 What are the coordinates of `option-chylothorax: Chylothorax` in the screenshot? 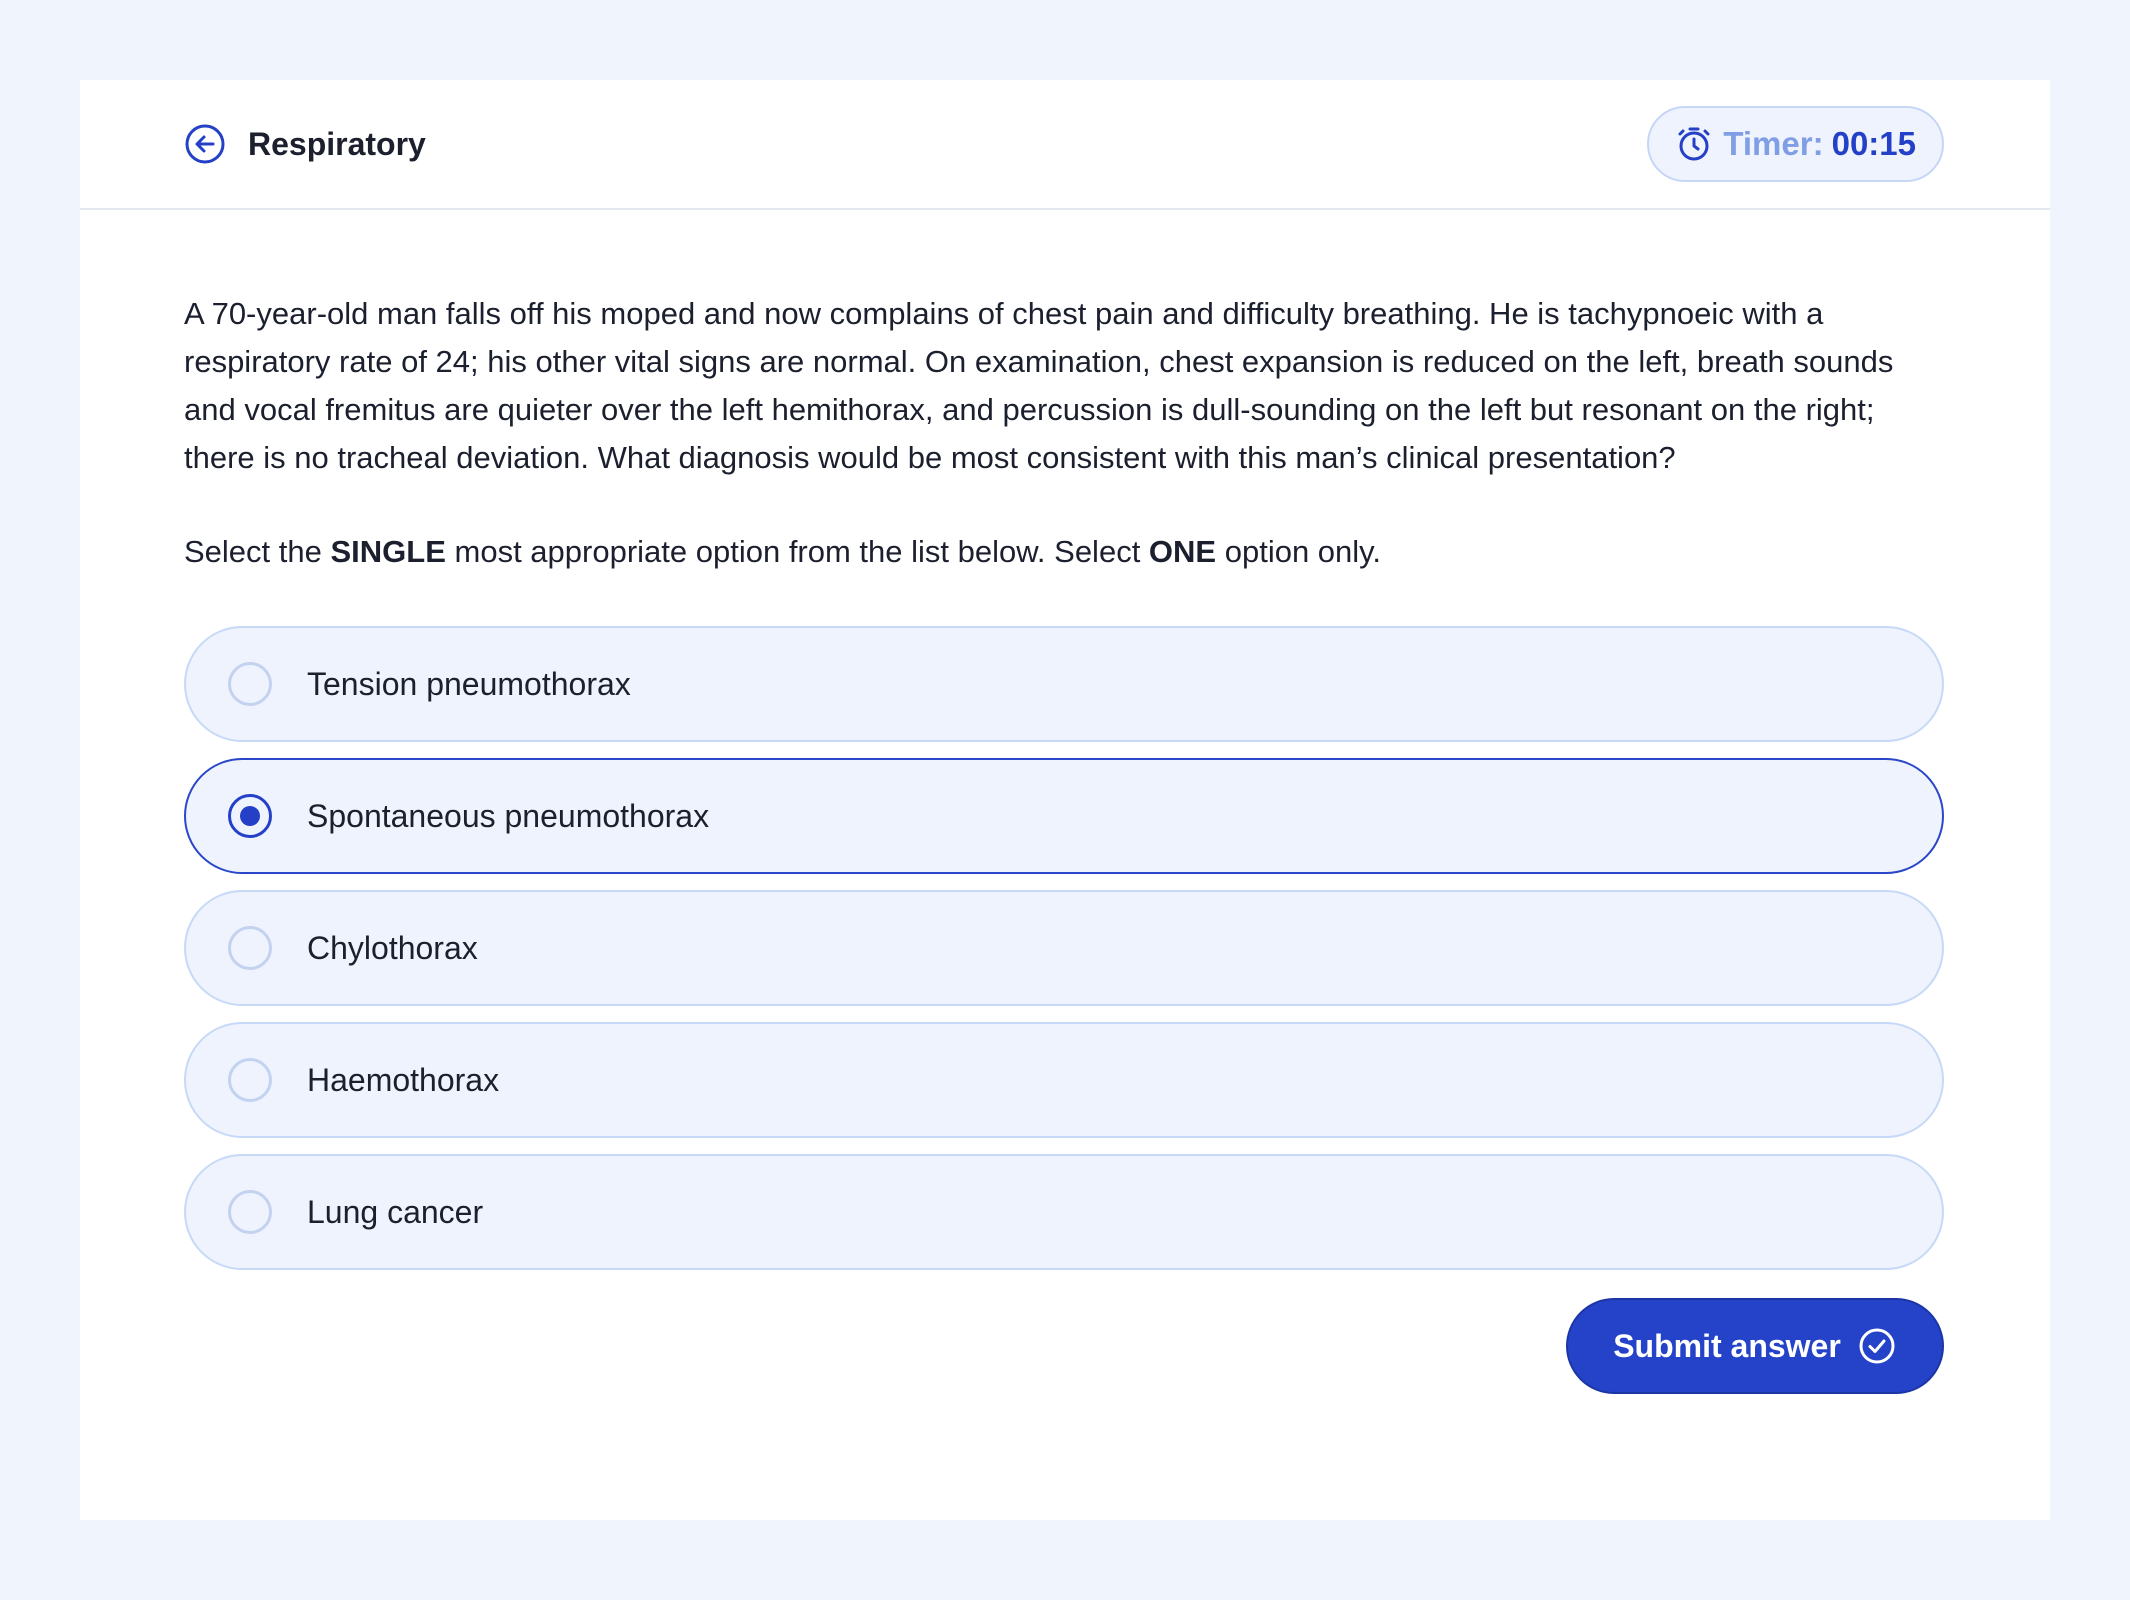 It's located at (1064, 948).